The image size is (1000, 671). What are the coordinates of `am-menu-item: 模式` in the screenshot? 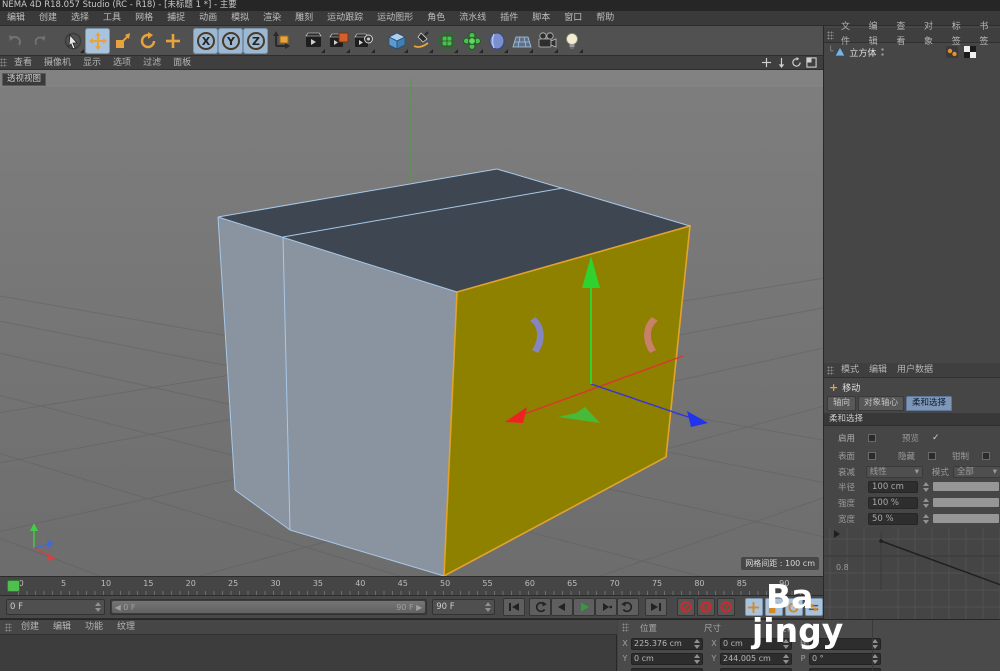 It's located at (850, 370).